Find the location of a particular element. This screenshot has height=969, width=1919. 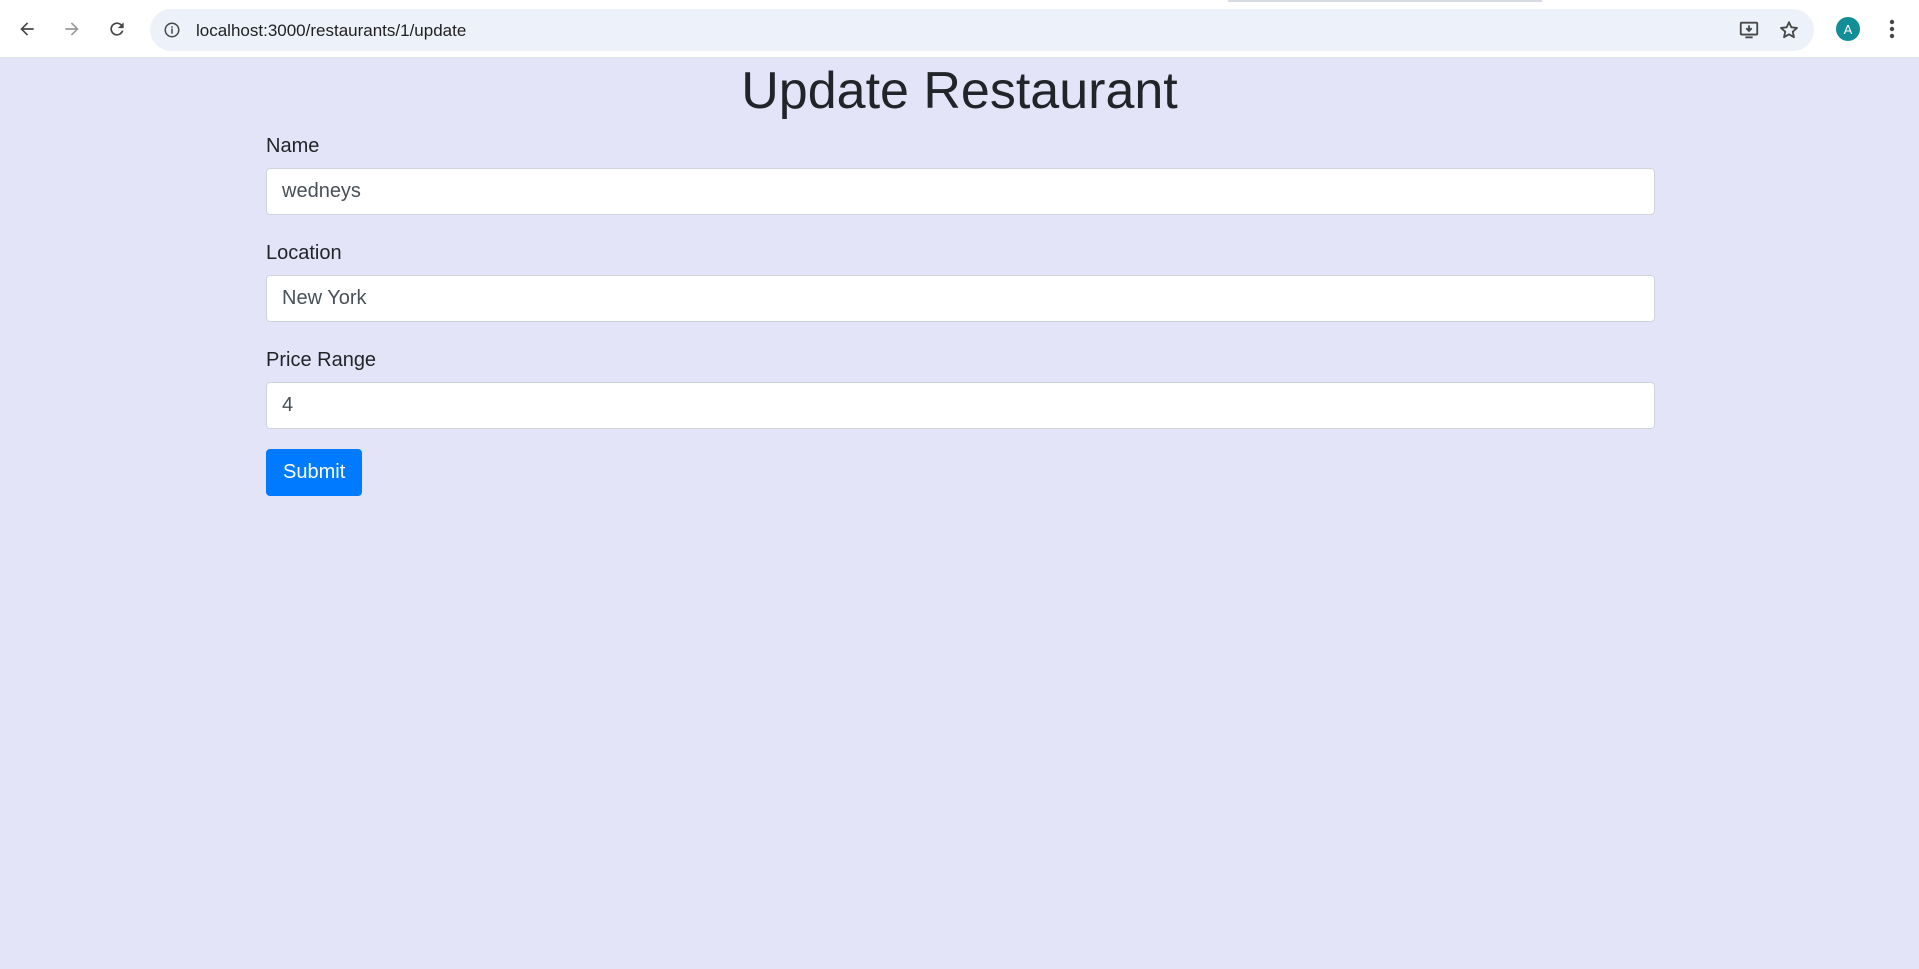

tab-strip-indicator is located at coordinates (1385, 1).